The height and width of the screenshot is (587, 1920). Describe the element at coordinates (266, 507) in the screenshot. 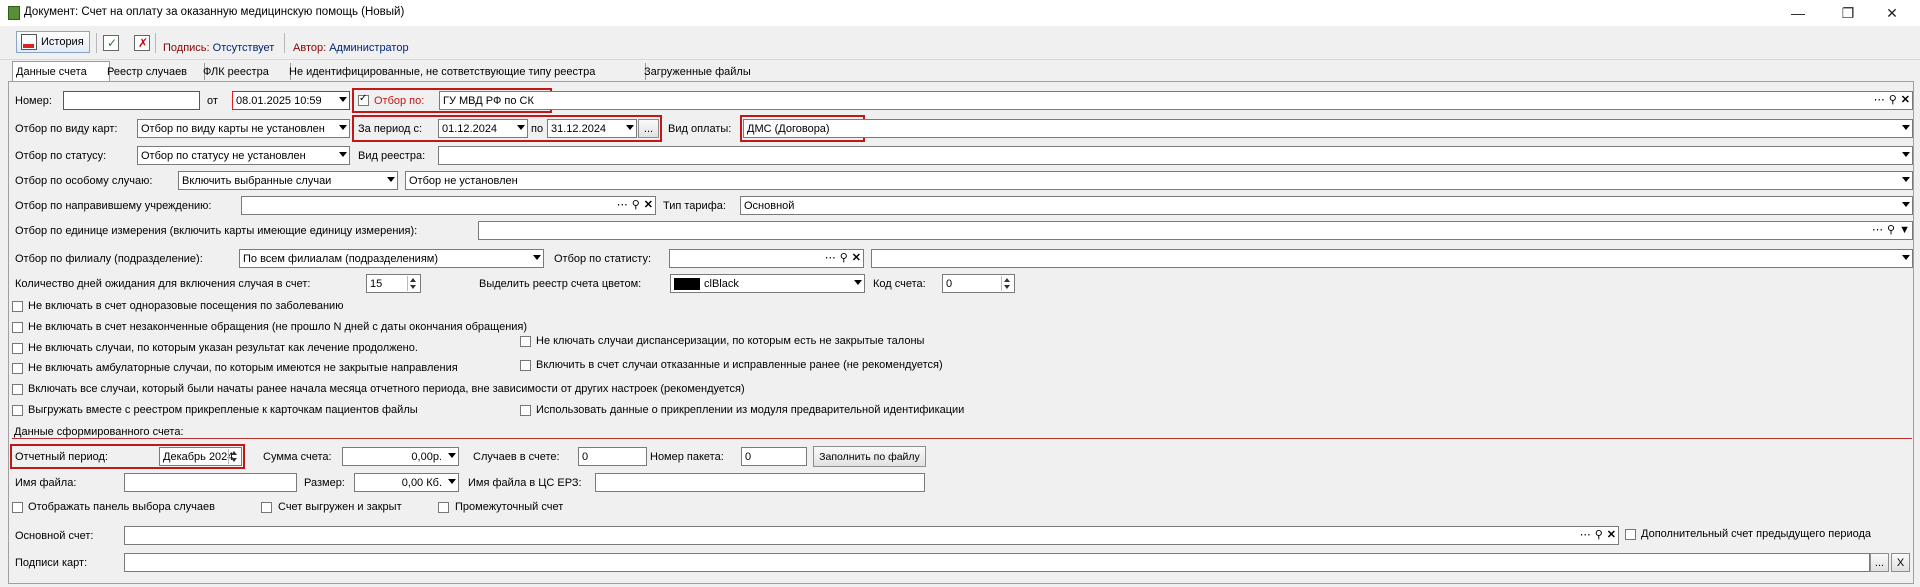

I see `uploaded-closed-checkbox` at that location.